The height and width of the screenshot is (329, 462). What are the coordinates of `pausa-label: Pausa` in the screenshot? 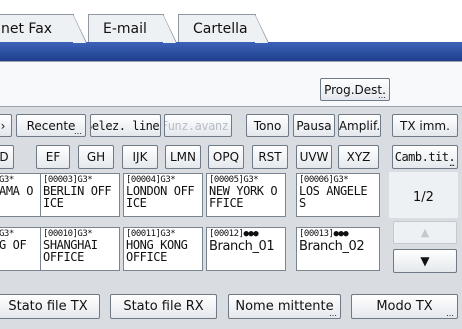 It's located at (314, 125).